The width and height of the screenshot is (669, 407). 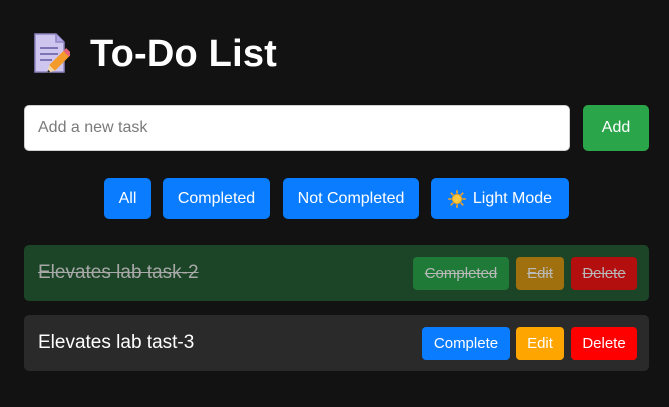 I want to click on task-item-open: Elevates lab tast-3 Complete Edit Delete, so click(x=336, y=343).